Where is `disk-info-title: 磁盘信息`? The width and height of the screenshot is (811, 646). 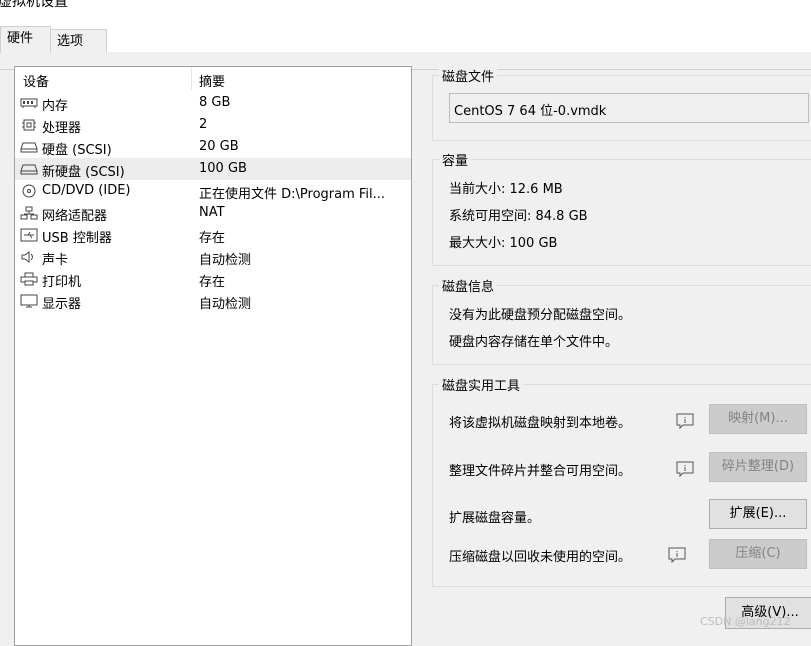
disk-info-title: 磁盘信息 is located at coordinates (468, 285).